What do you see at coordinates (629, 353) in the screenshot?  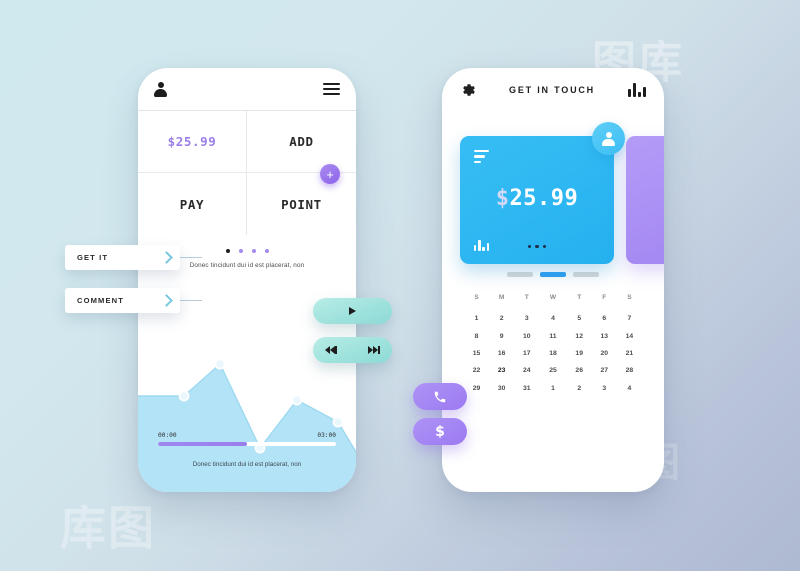 I see `calendar-day: 21` at bounding box center [629, 353].